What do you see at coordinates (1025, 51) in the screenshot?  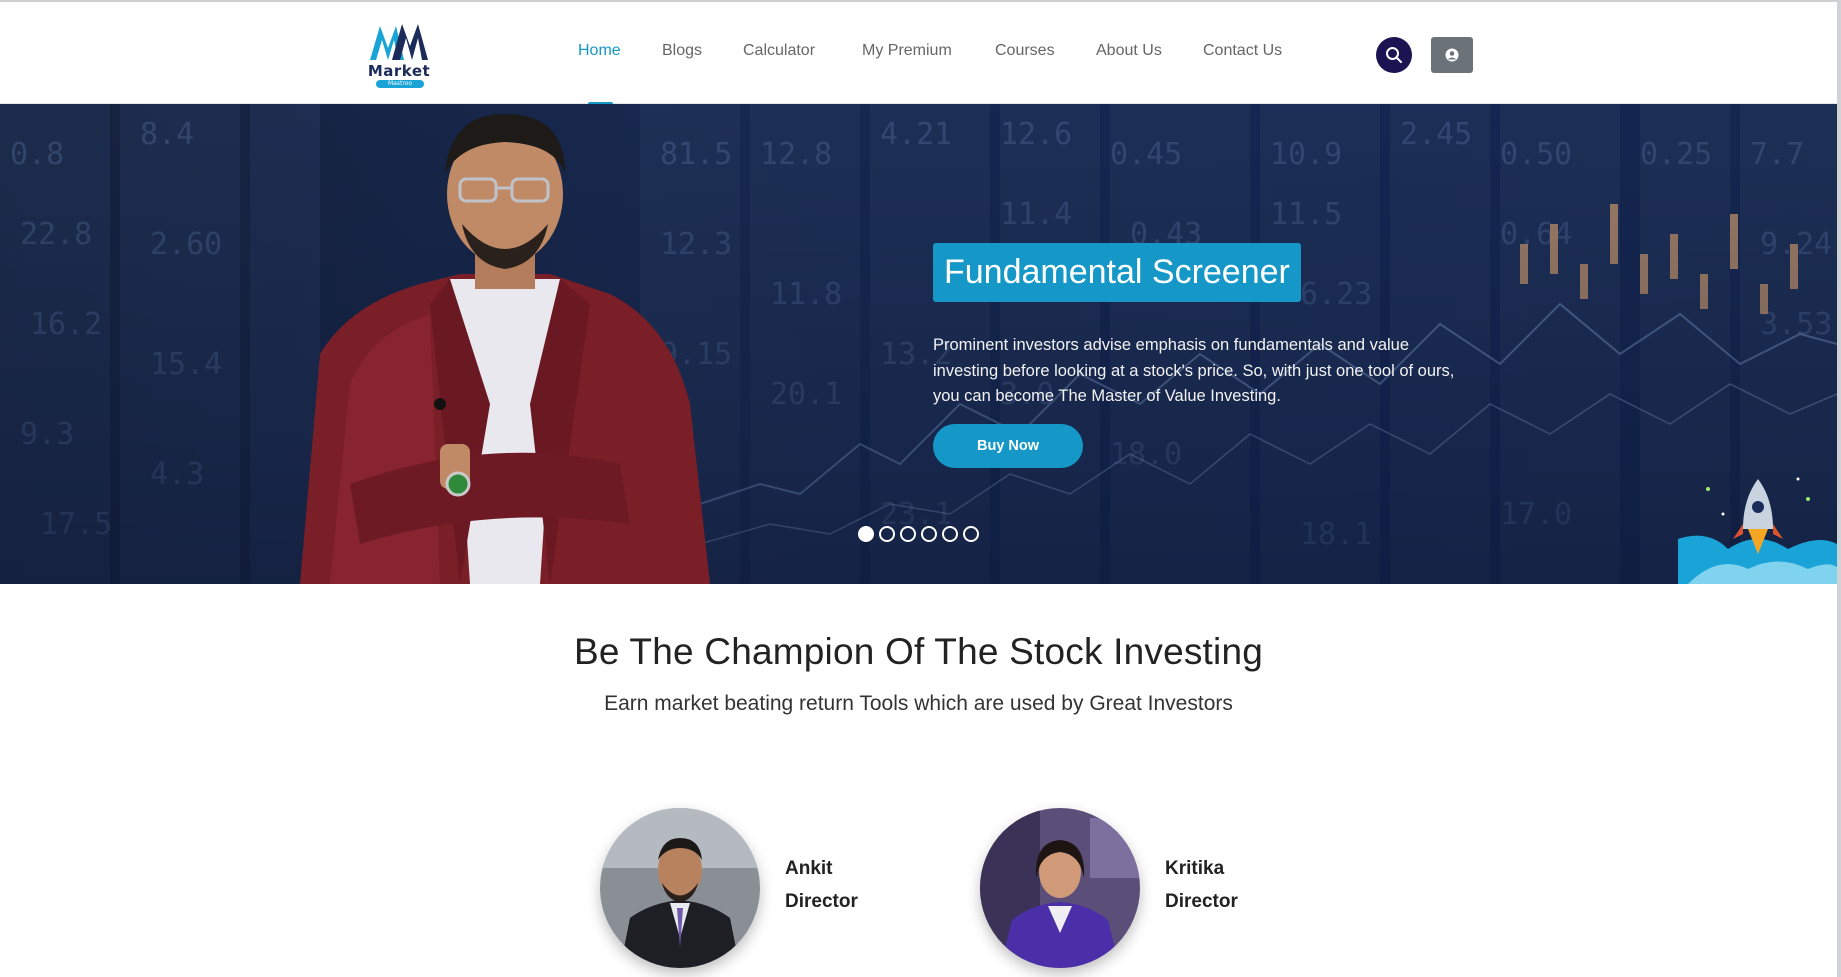 I see `nav-courses: Courses` at bounding box center [1025, 51].